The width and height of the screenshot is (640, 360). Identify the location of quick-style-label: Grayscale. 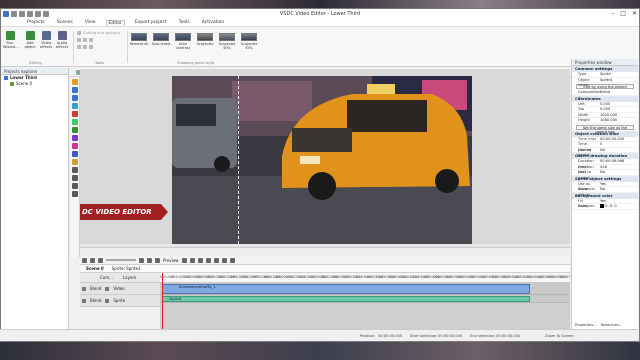
(205, 44).